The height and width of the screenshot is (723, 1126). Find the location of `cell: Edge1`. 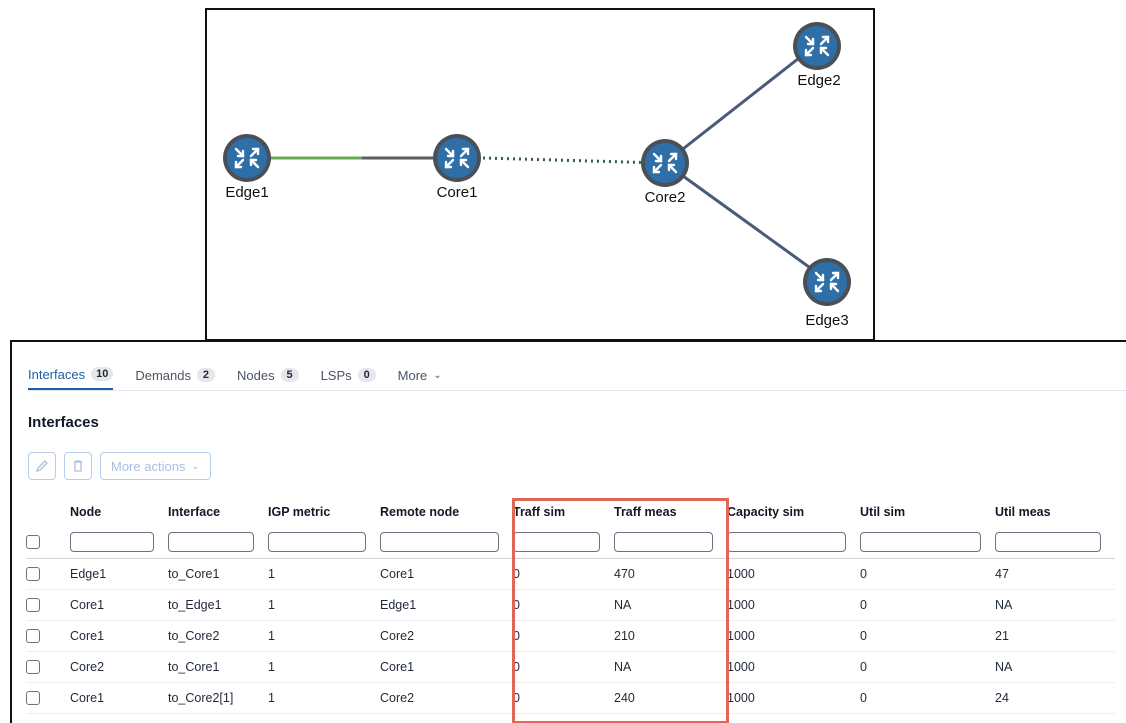

cell: Edge1 is located at coordinates (119, 574).